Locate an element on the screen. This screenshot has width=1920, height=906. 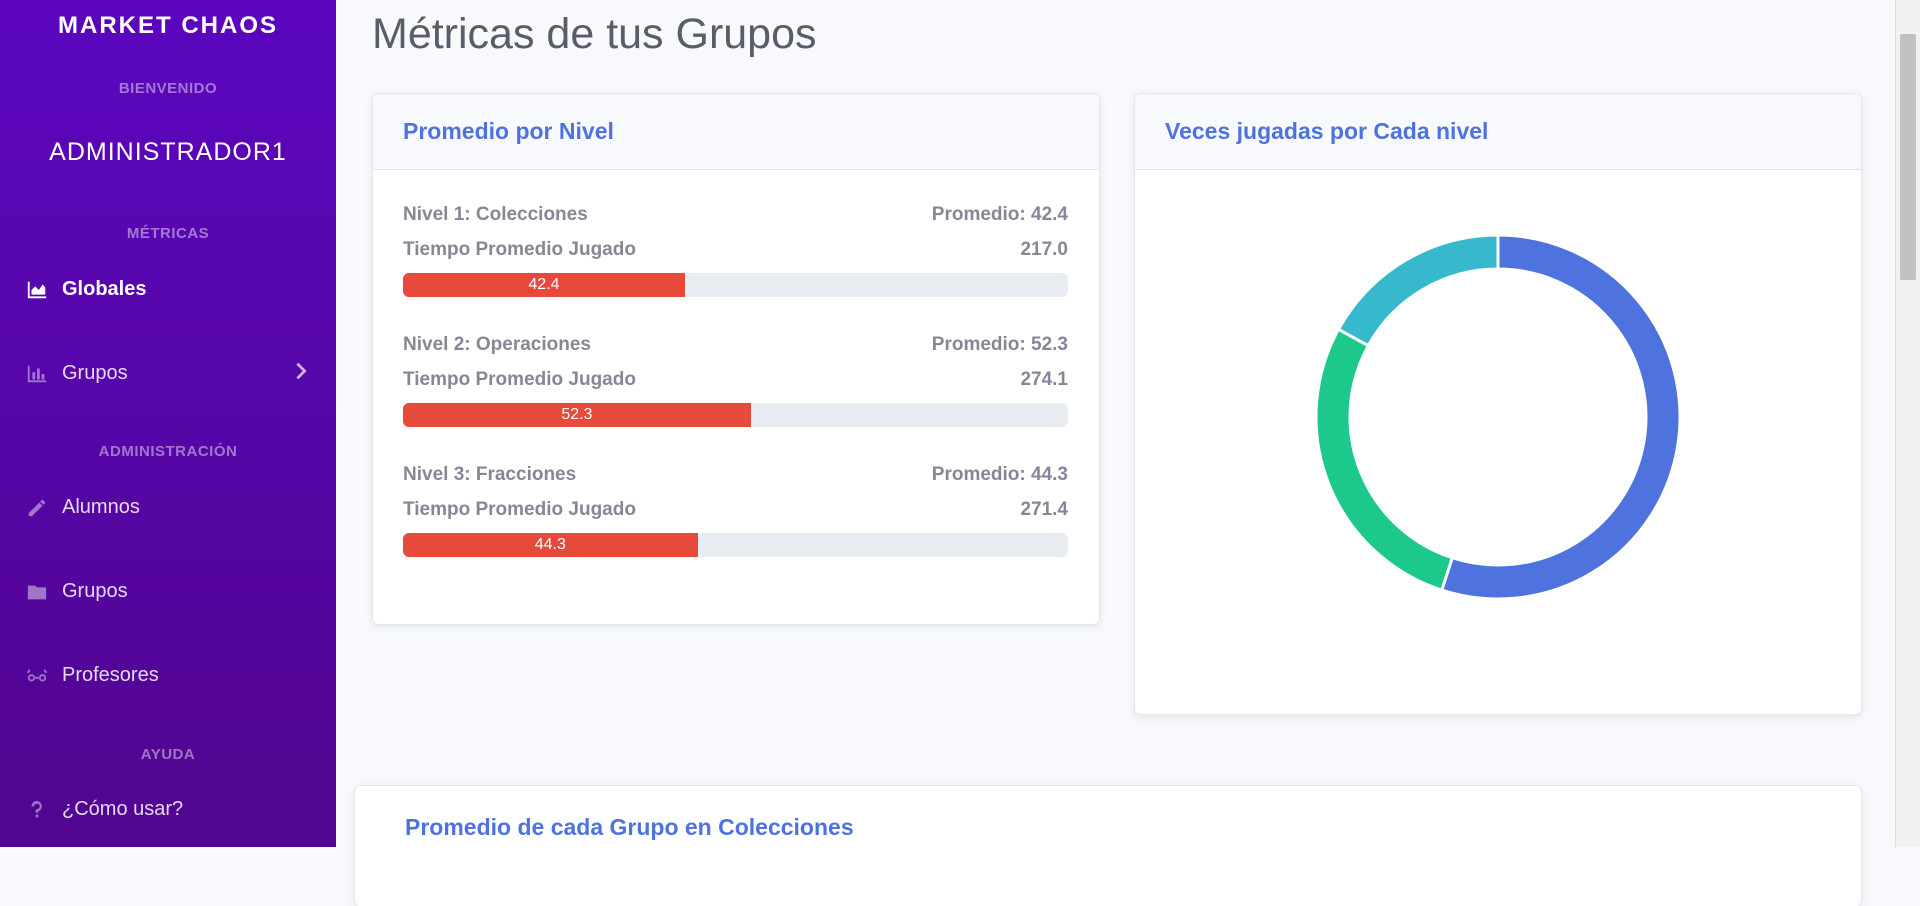
sidebar-item-alumnos: Alumnos is located at coordinates (83, 507).